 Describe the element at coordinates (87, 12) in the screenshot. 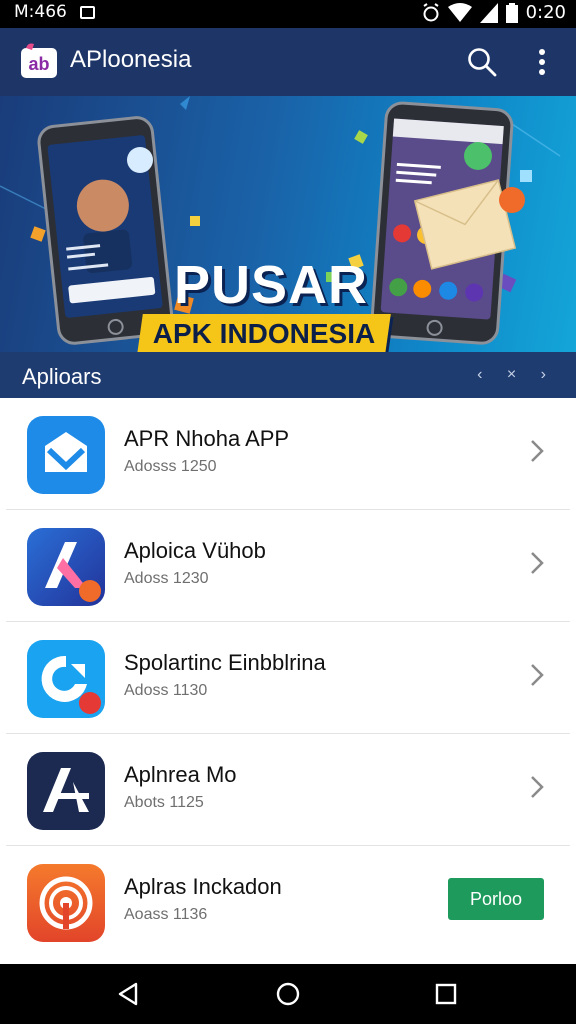

I see `image-notification-icon` at that location.